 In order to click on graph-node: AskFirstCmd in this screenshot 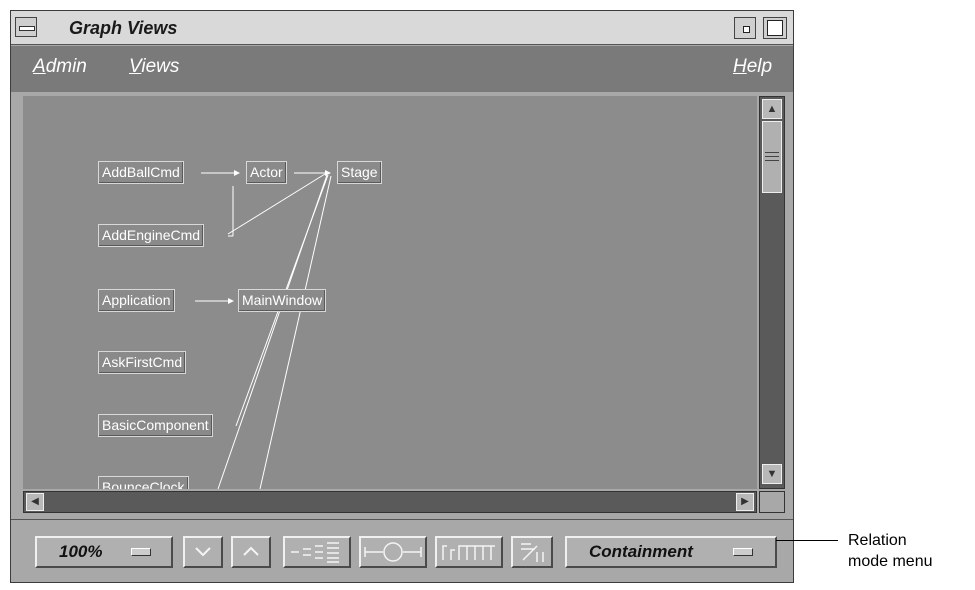, I will do `click(142, 362)`.